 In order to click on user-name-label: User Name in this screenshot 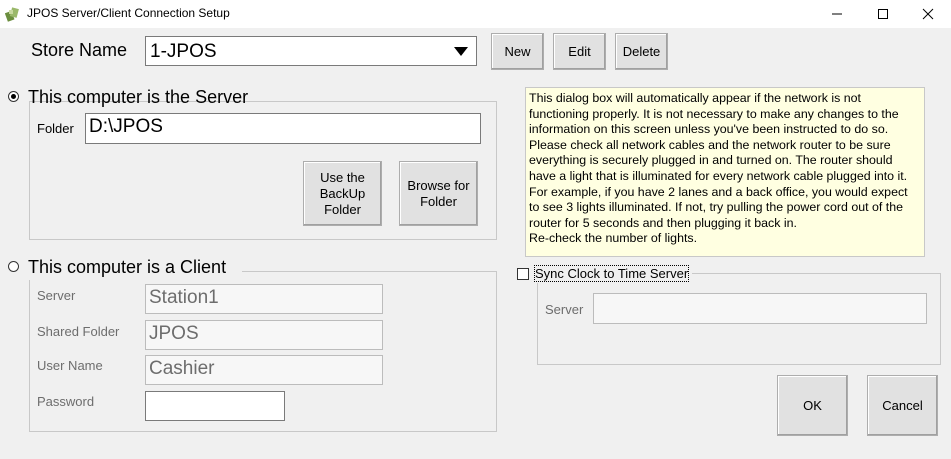, I will do `click(70, 365)`.